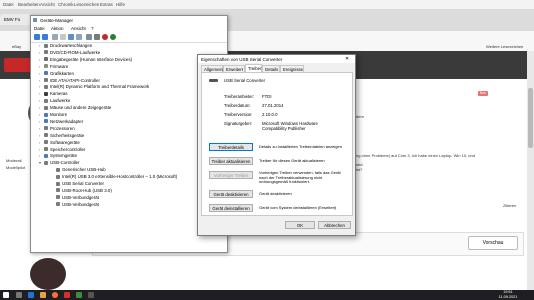  Describe the element at coordinates (334, 225) in the screenshot. I see `cancel-button: Abbrechen` at that location.